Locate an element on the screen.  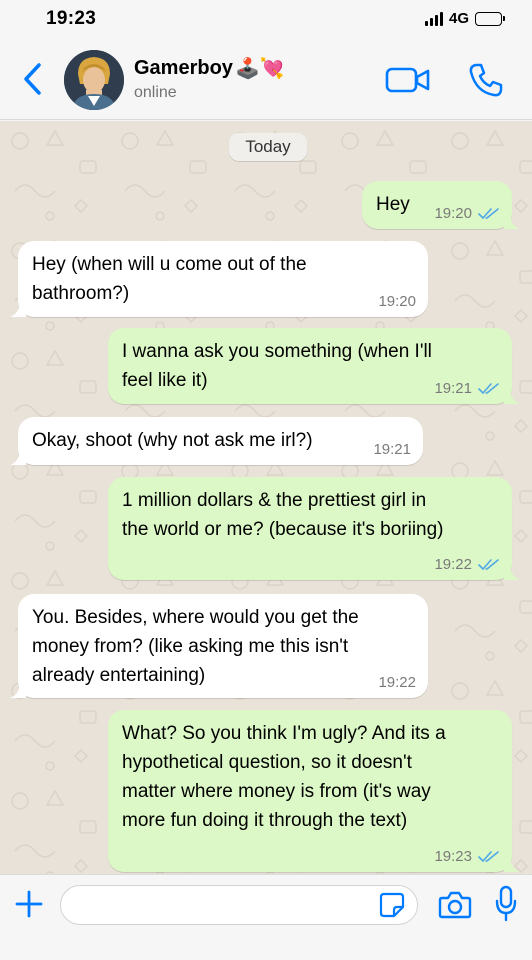
phone-icon is located at coordinates (486, 80).